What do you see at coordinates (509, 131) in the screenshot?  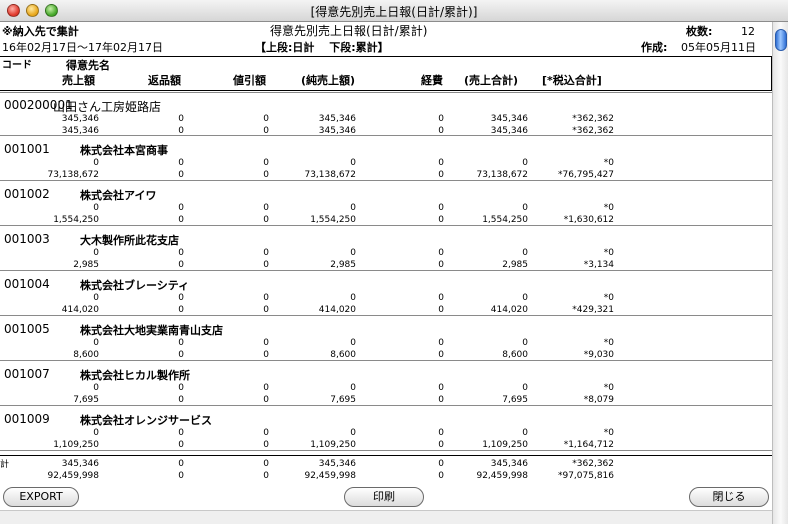 I see `cumulative-sales-total-value: 345,346` at bounding box center [509, 131].